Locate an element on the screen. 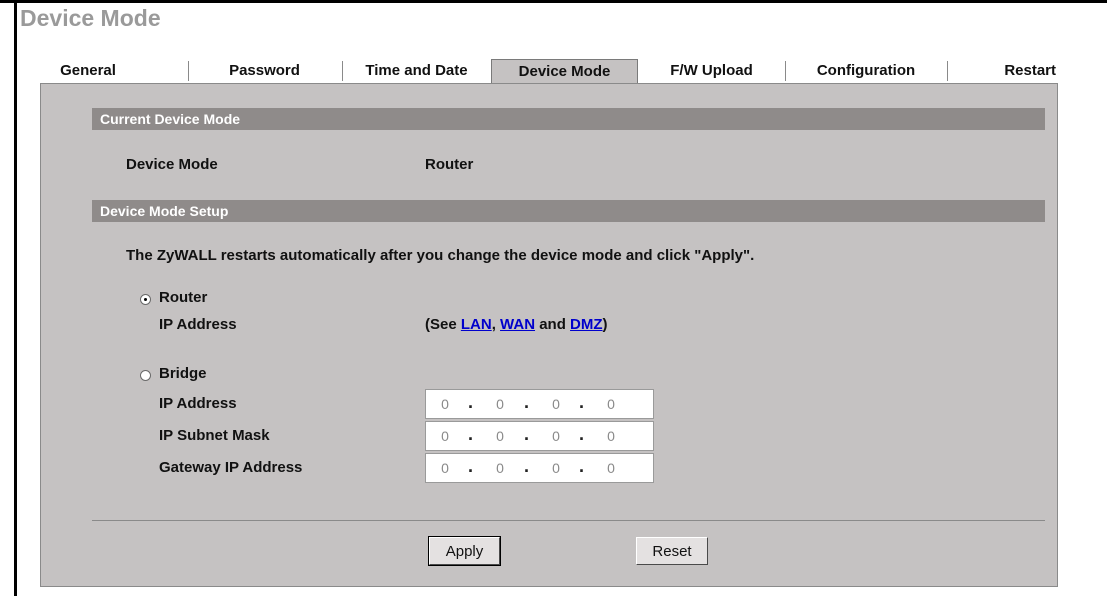 Image resolution: width=1107 pixels, height=596 pixels. current-device-mode-header: Current Device Mode is located at coordinates (568, 119).